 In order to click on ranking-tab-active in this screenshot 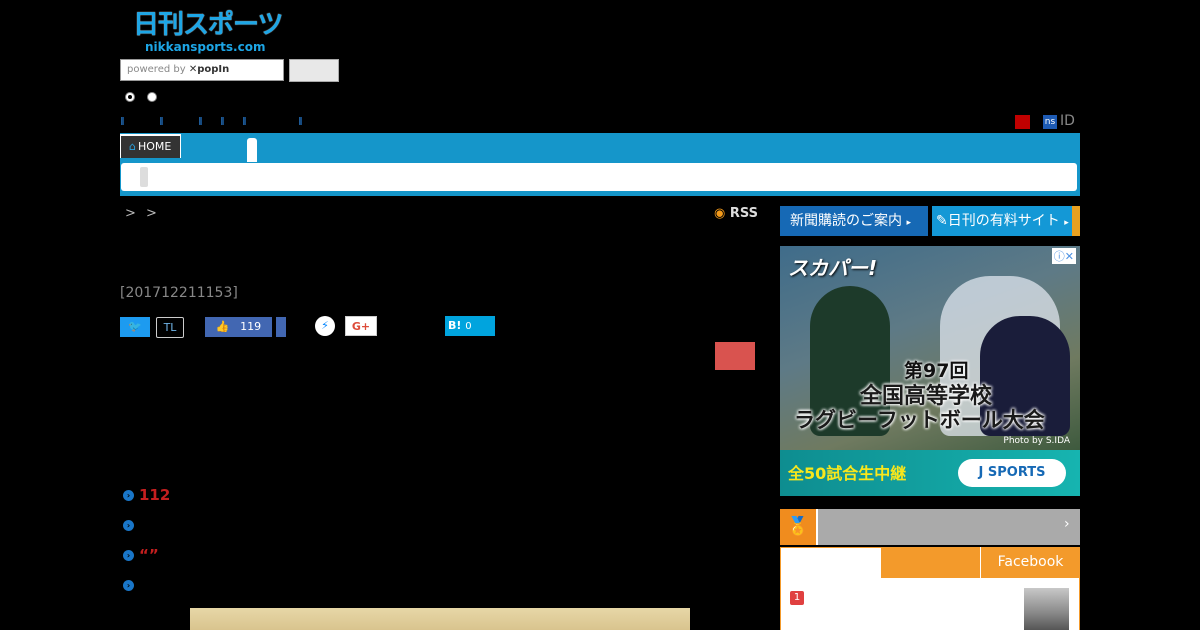, I will do `click(831, 563)`.